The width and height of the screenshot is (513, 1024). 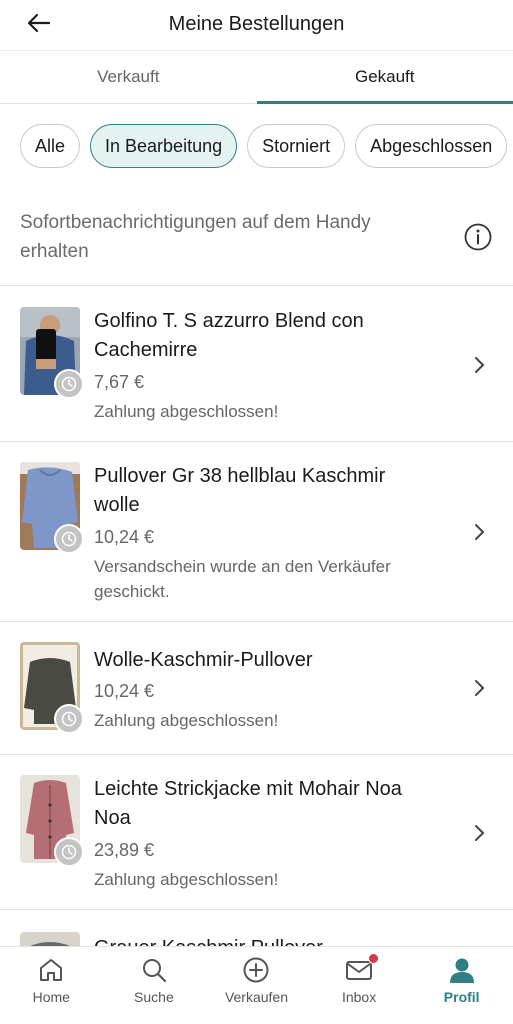 I want to click on order-title: Wolle-Kaschmir-Pullover, so click(x=203, y=660).